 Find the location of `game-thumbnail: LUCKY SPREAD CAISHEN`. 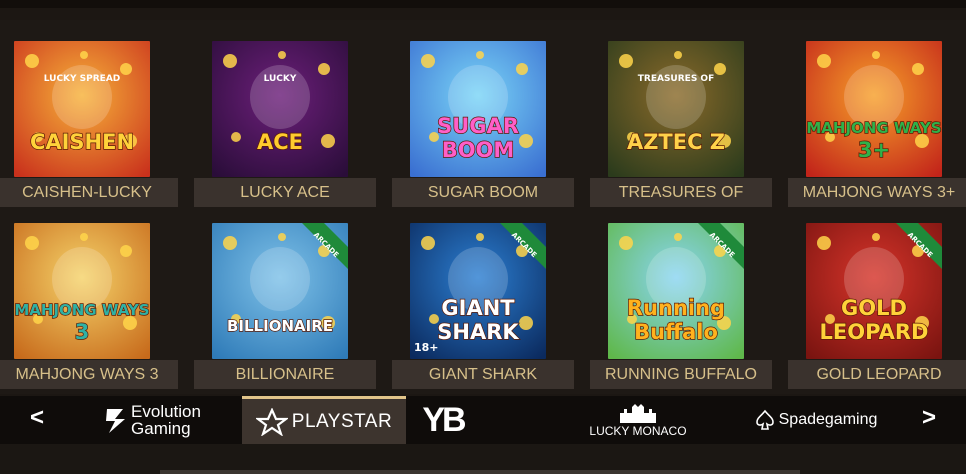

game-thumbnail: LUCKY SPREAD CAISHEN is located at coordinates (82, 109).